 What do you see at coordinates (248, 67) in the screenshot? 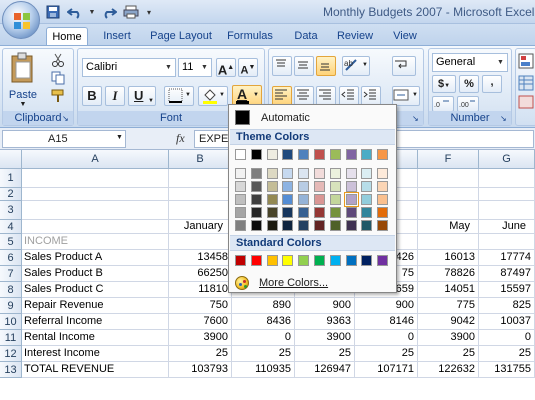
I see `shrink-font-button: A▼` at bounding box center [248, 67].